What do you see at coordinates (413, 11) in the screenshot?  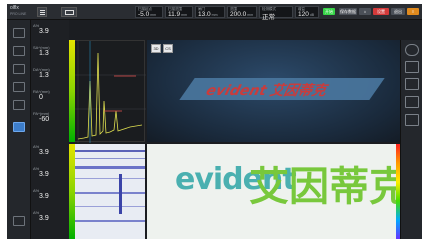 I see `menu-button: ≡` at bounding box center [413, 11].